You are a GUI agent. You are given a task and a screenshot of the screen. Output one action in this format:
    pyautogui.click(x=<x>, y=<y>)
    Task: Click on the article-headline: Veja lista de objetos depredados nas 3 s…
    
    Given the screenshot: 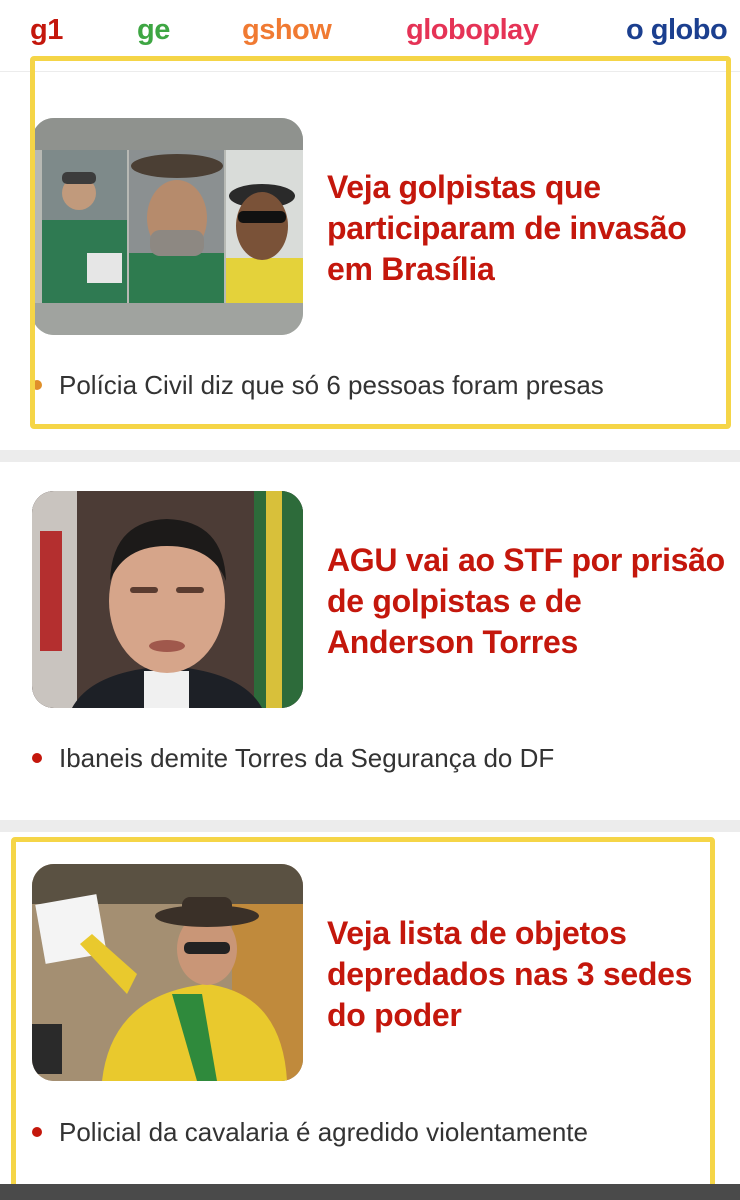 What is the action you would take?
    pyautogui.click(x=527, y=974)
    